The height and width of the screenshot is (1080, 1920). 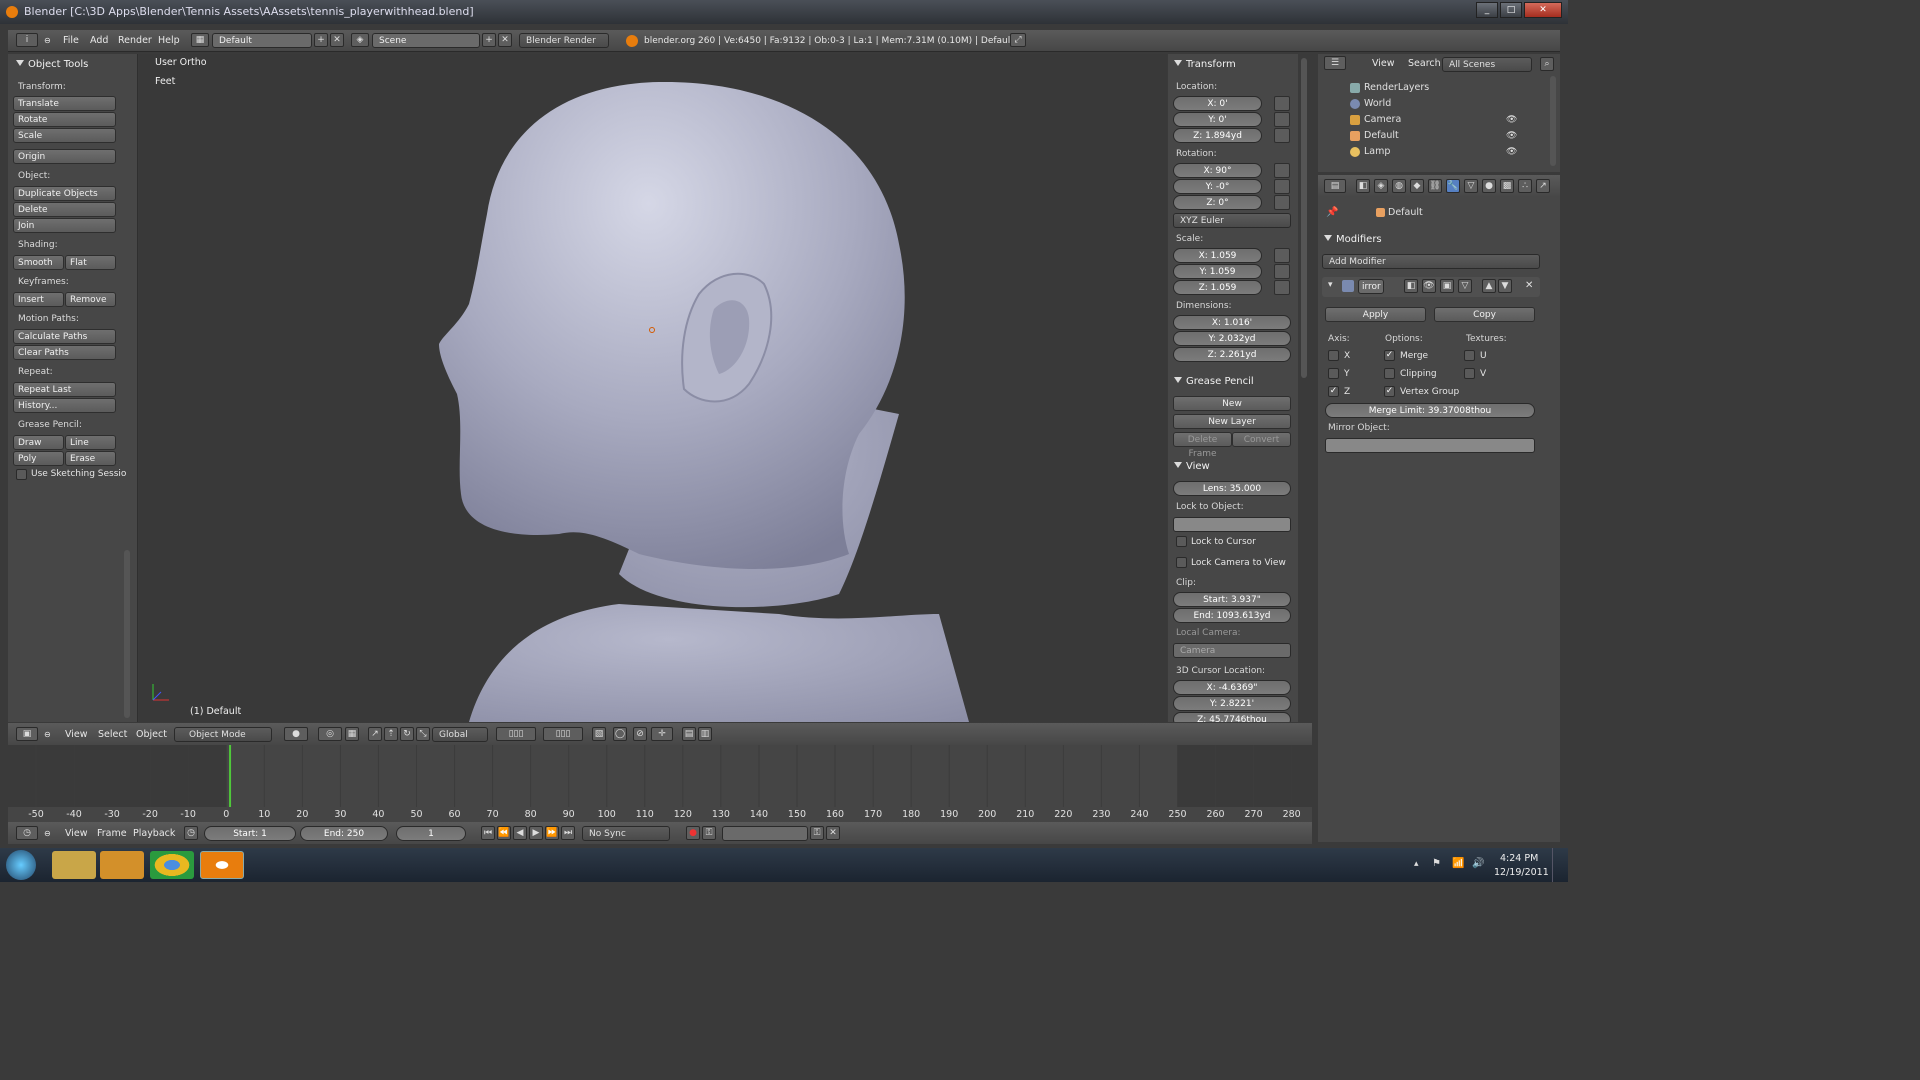 What do you see at coordinates (172, 865) in the screenshot?
I see `chrome-icon` at bounding box center [172, 865].